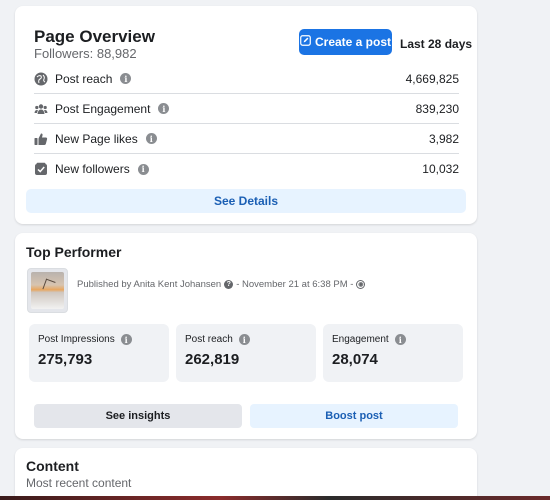 This screenshot has height=500, width=550. What do you see at coordinates (92, 169) in the screenshot?
I see `metric-label: New followers` at bounding box center [92, 169].